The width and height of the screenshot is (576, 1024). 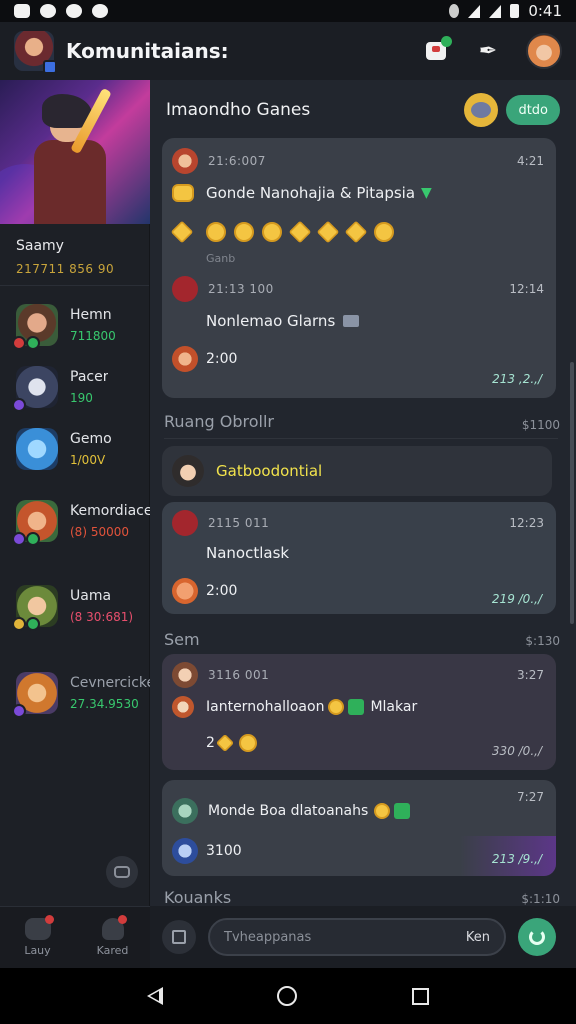 What do you see at coordinates (75, 152) in the screenshot?
I see `profile-banner` at bounding box center [75, 152].